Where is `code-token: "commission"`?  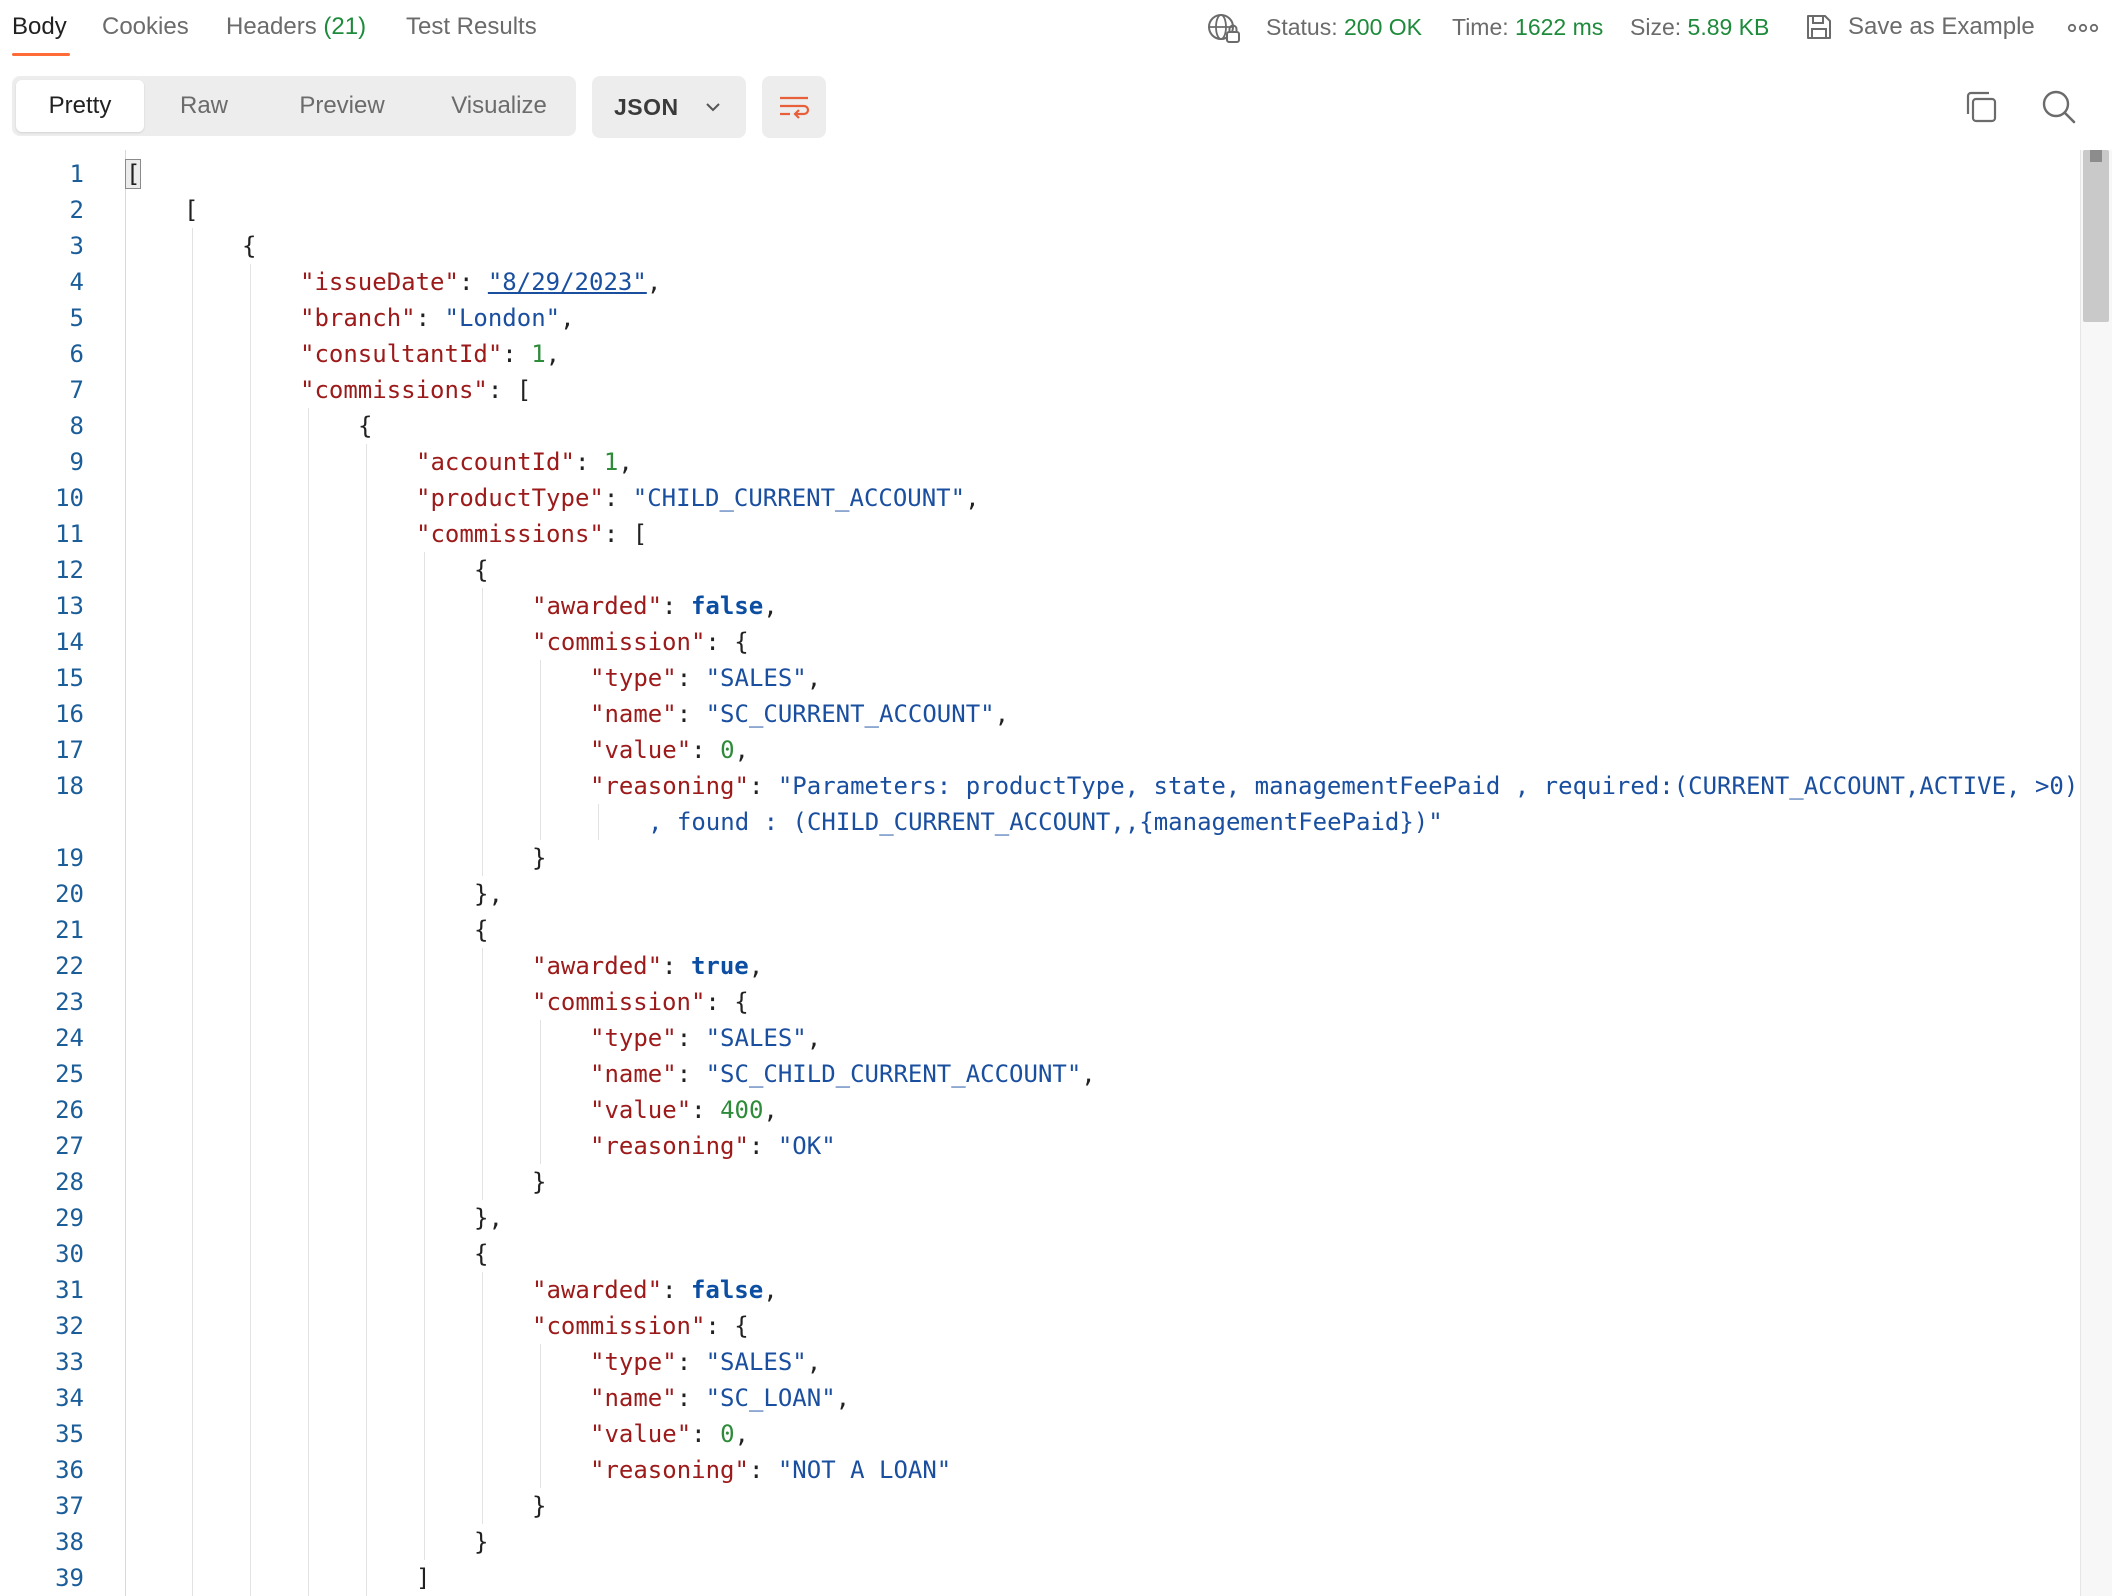 code-token: "commission" is located at coordinates (619, 1326).